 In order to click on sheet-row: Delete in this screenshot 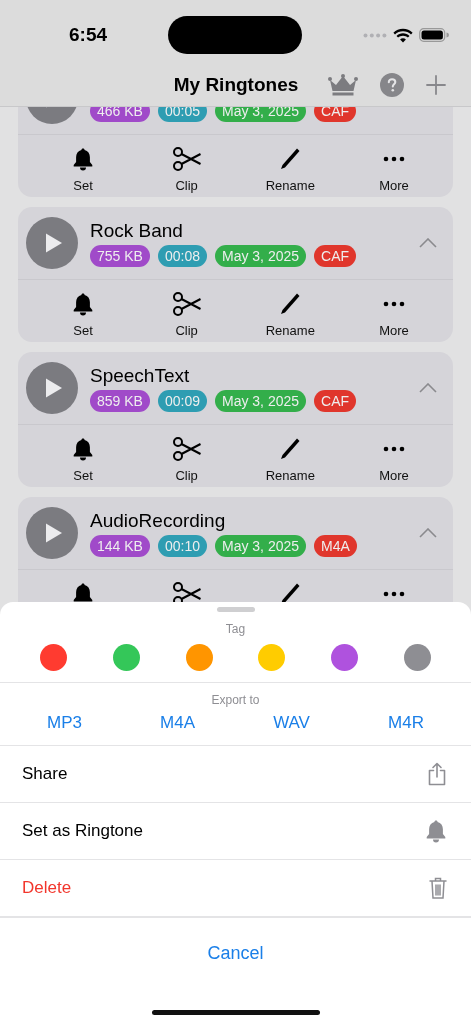, I will do `click(235, 888)`.